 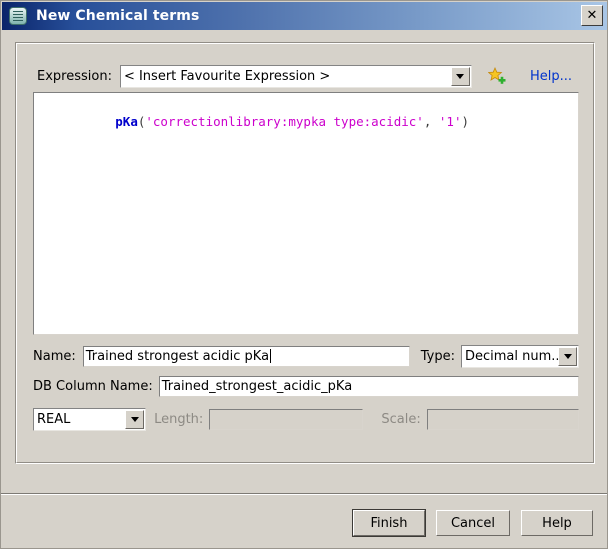 I want to click on window-title: New Chemical terms, so click(x=118, y=16).